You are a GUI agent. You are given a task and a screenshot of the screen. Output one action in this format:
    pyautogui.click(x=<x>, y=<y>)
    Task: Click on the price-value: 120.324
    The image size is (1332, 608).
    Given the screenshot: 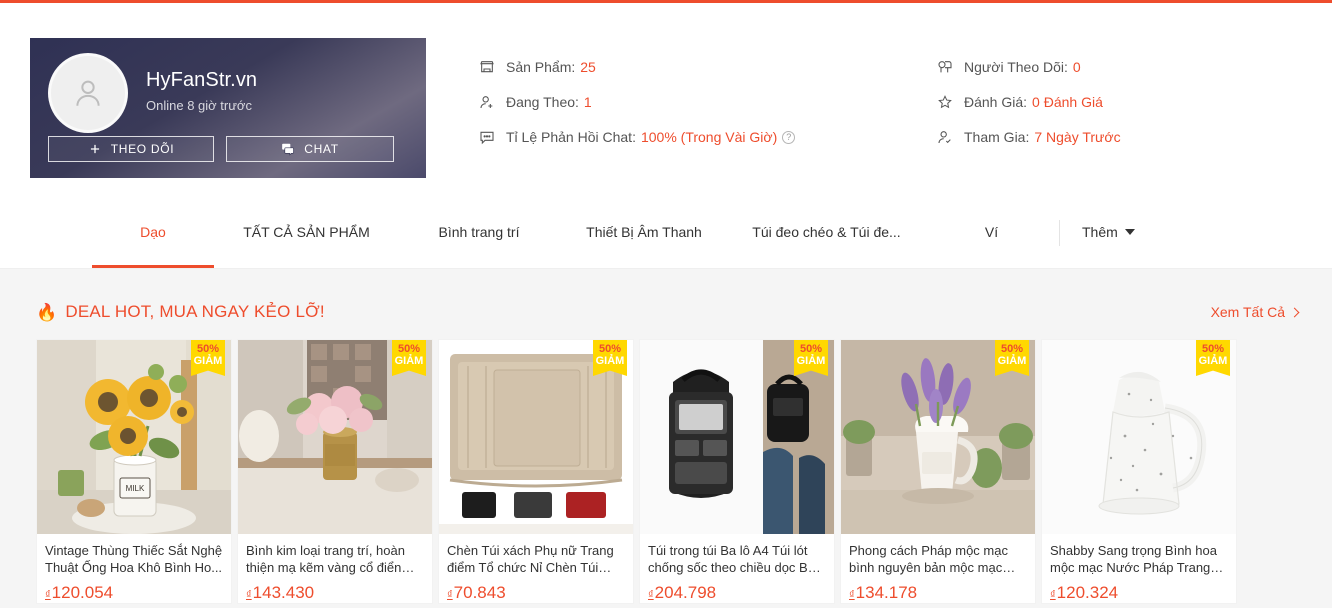 What is the action you would take?
    pyautogui.click(x=1087, y=592)
    